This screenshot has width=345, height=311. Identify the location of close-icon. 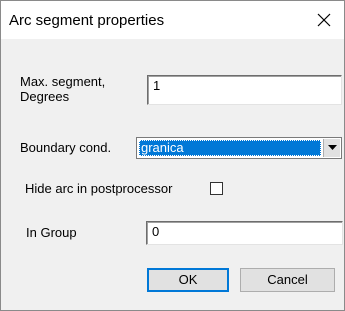
(324, 20).